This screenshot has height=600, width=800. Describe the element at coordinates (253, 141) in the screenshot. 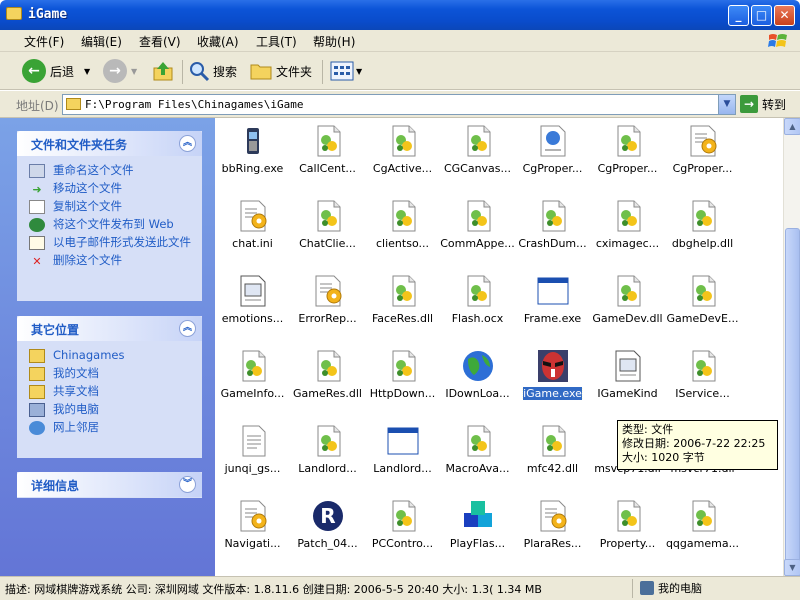

I see `phone-exe-icon` at that location.